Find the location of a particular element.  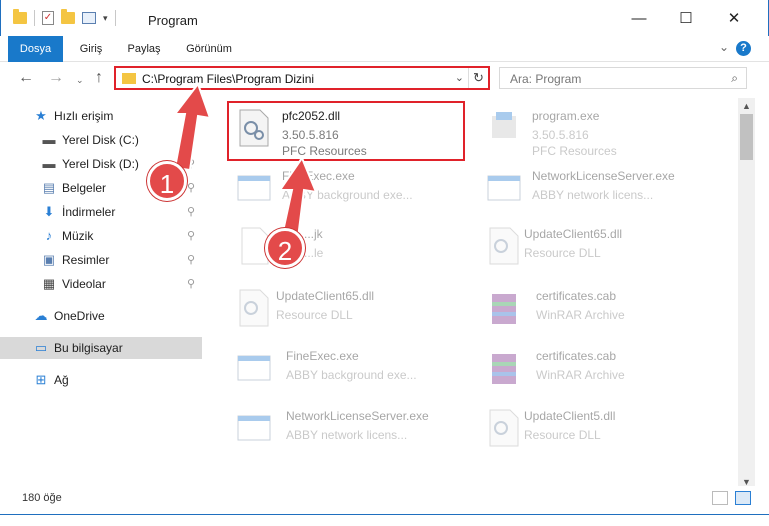

documents-icon: ▤ is located at coordinates (49, 187).